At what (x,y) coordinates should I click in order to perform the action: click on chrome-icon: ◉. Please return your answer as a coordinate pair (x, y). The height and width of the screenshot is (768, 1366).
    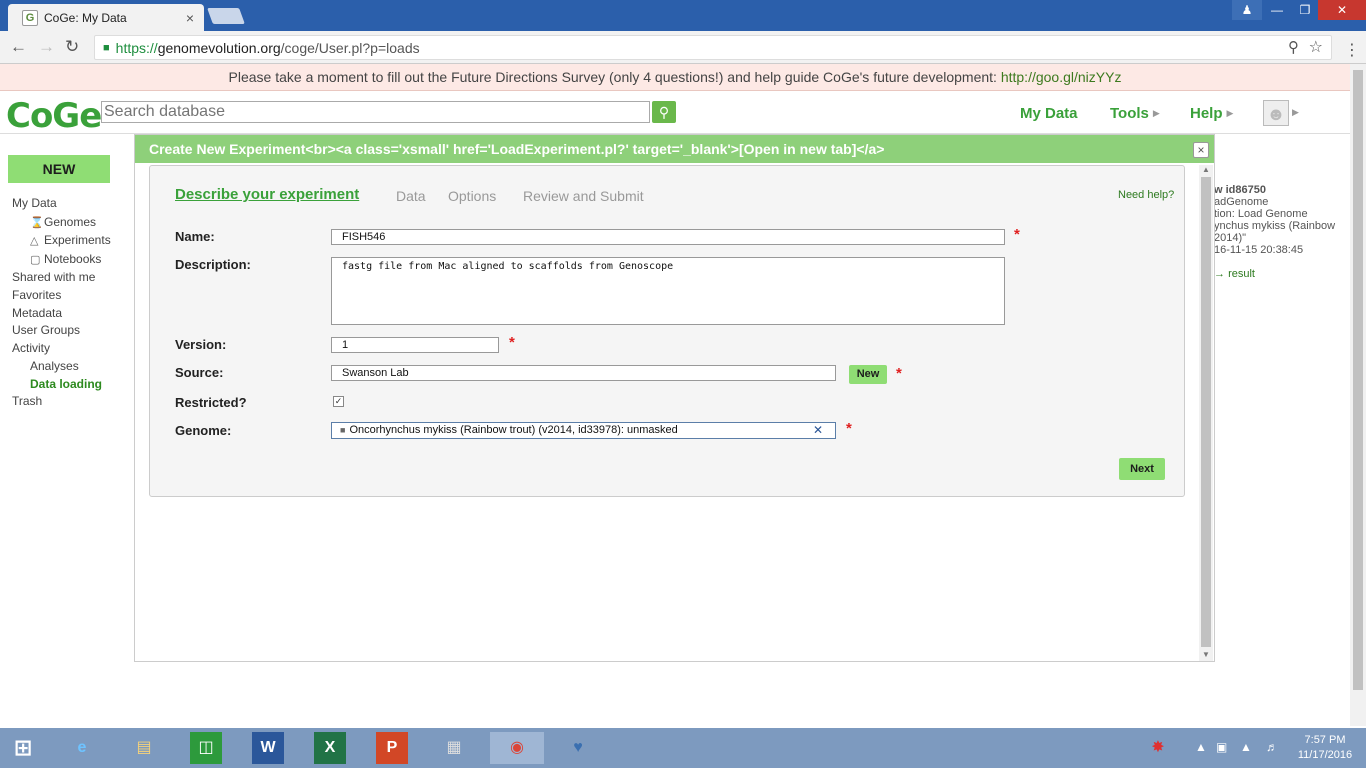
    Looking at the image, I should click on (517, 748).